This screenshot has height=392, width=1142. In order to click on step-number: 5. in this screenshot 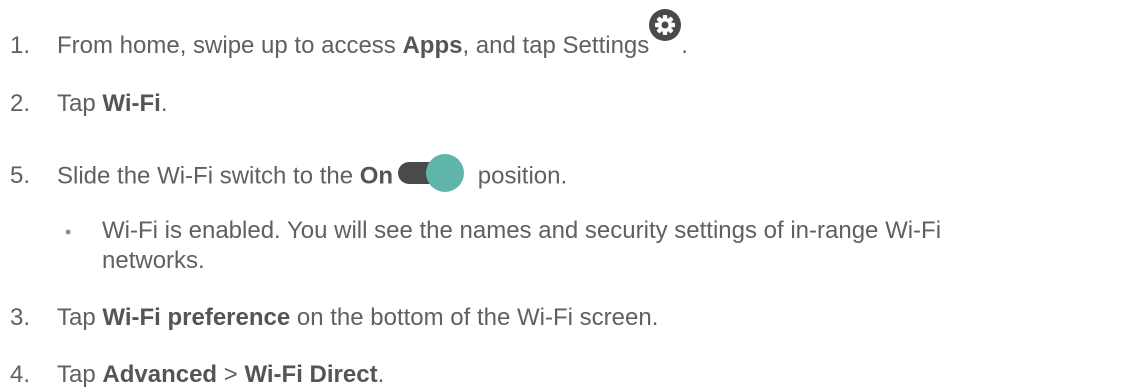, I will do `click(20, 176)`.